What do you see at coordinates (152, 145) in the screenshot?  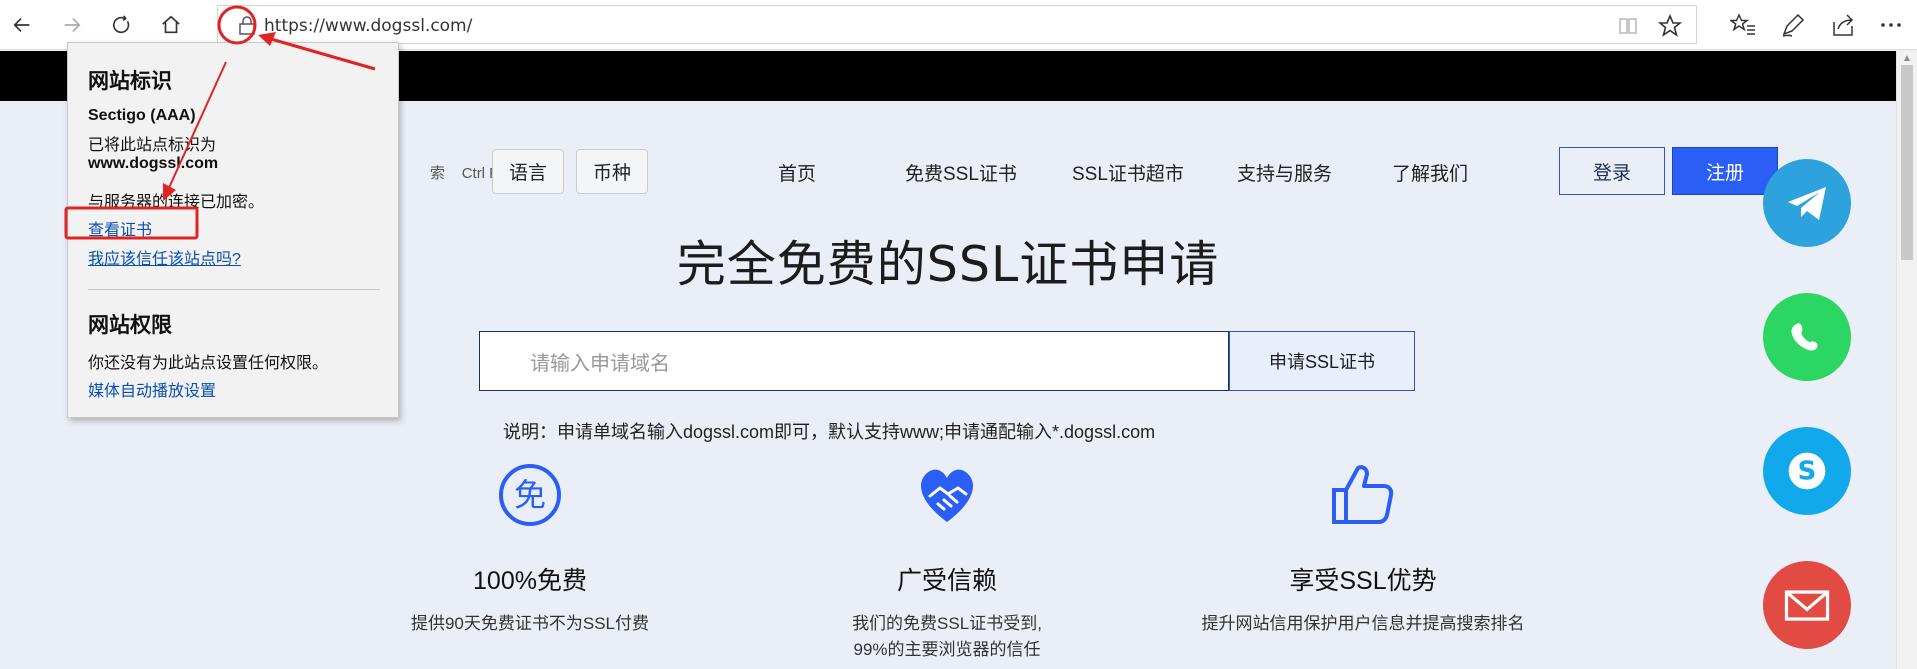 I see `identified-as-text: 已将此站点标识为` at bounding box center [152, 145].